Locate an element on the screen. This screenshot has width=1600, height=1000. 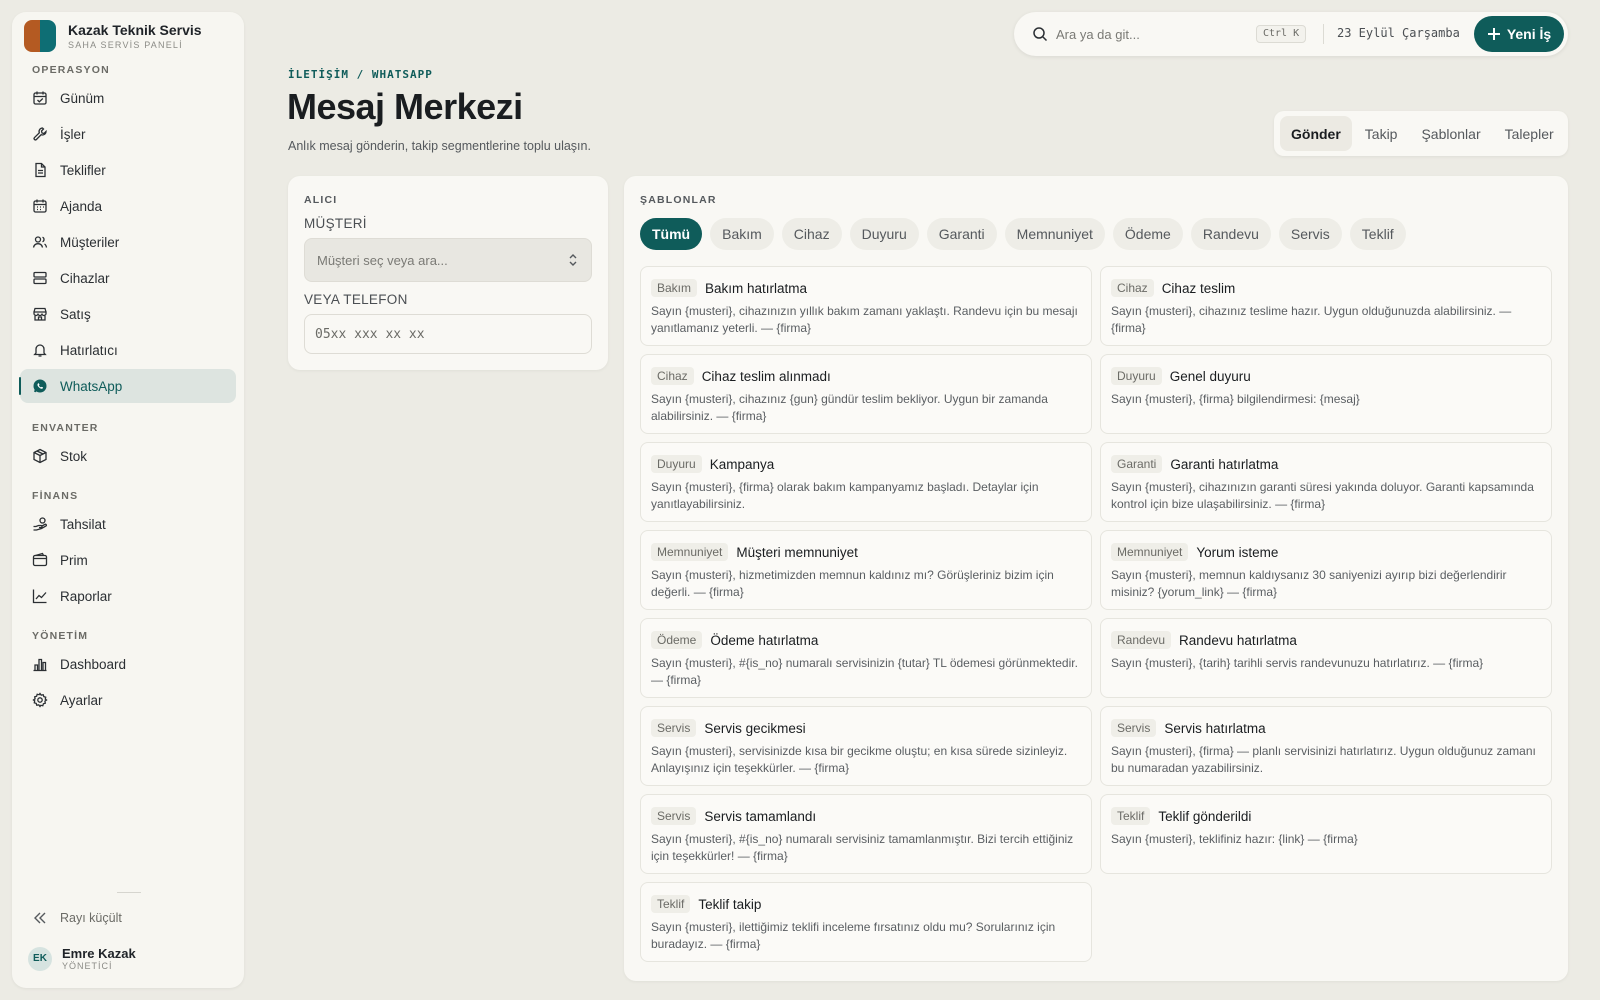
section-label-operasyon: OPERASYON is located at coordinates (71, 70).